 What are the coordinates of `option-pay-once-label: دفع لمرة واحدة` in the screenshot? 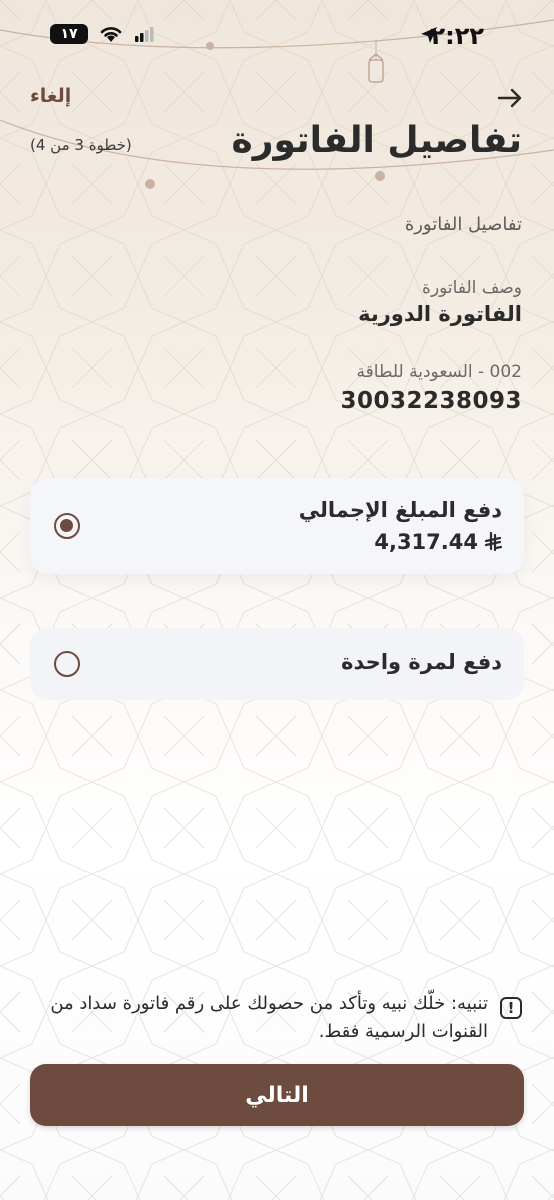 It's located at (421, 662).